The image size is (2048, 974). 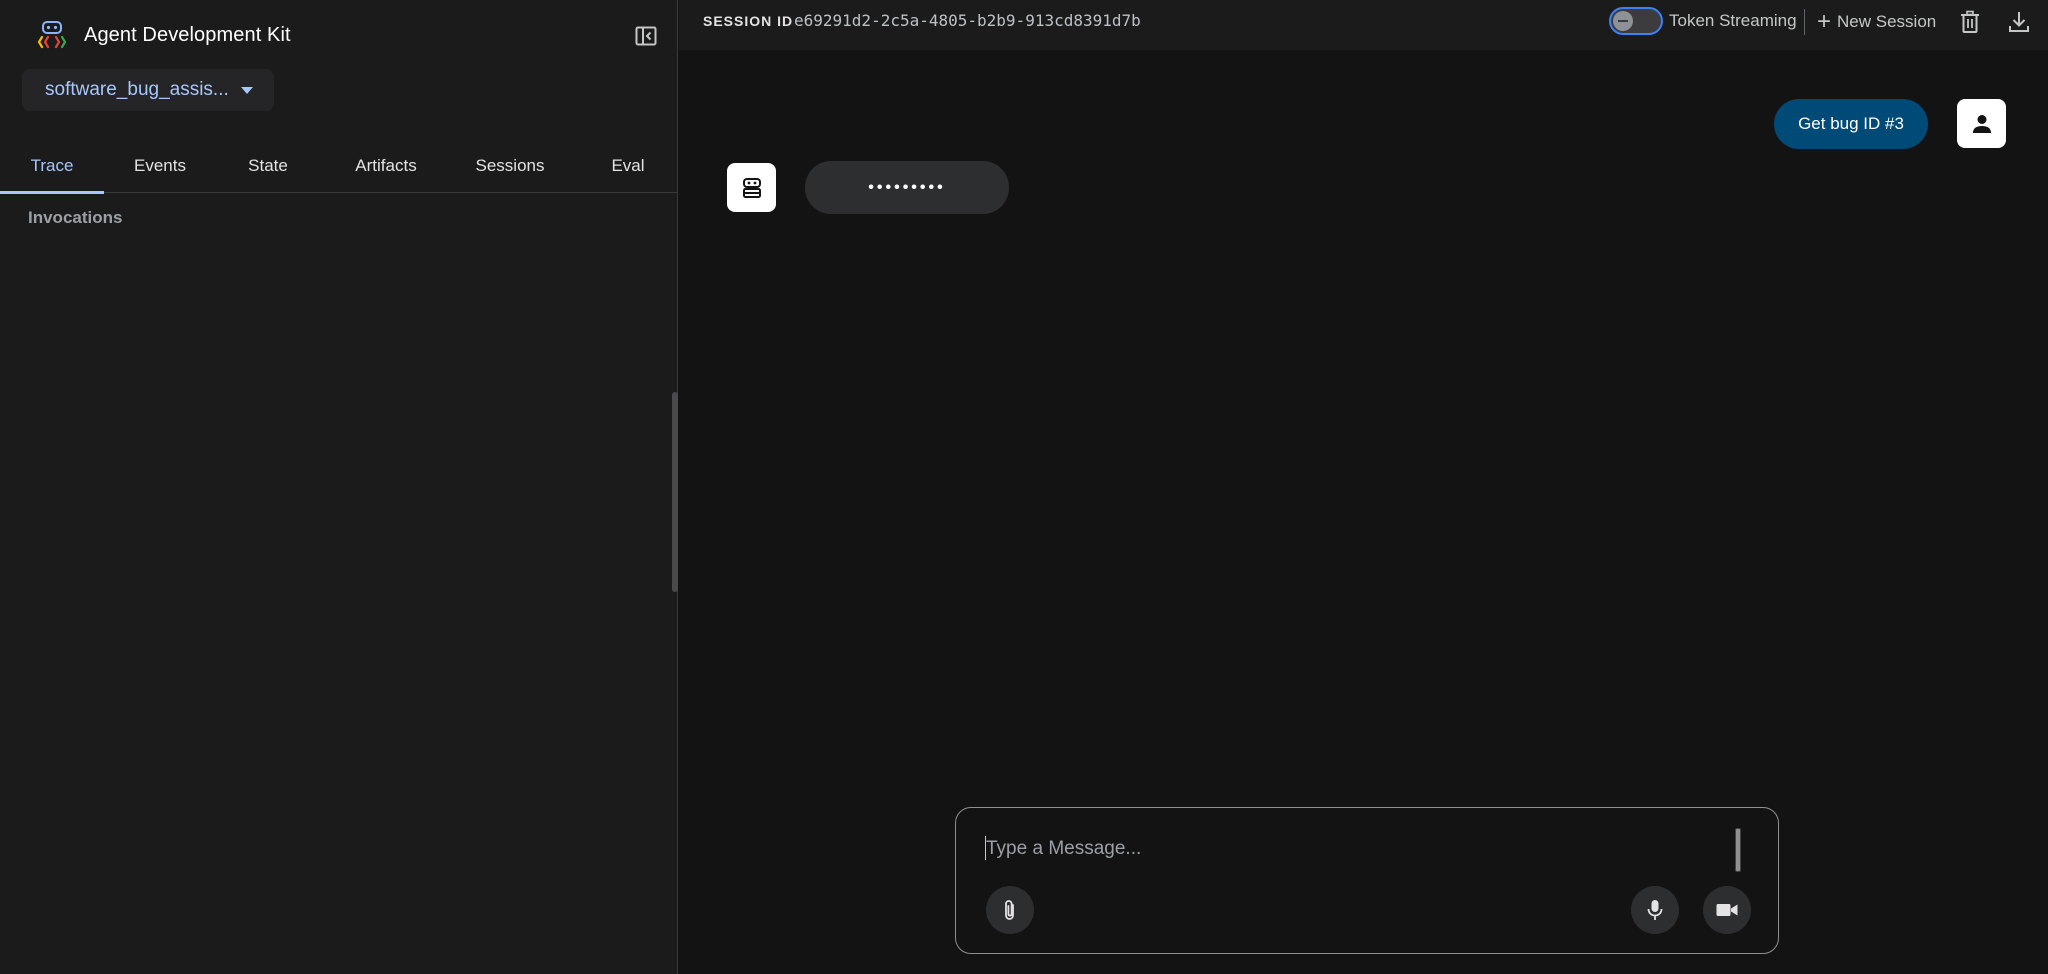 I want to click on attach-button, so click(x=1010, y=910).